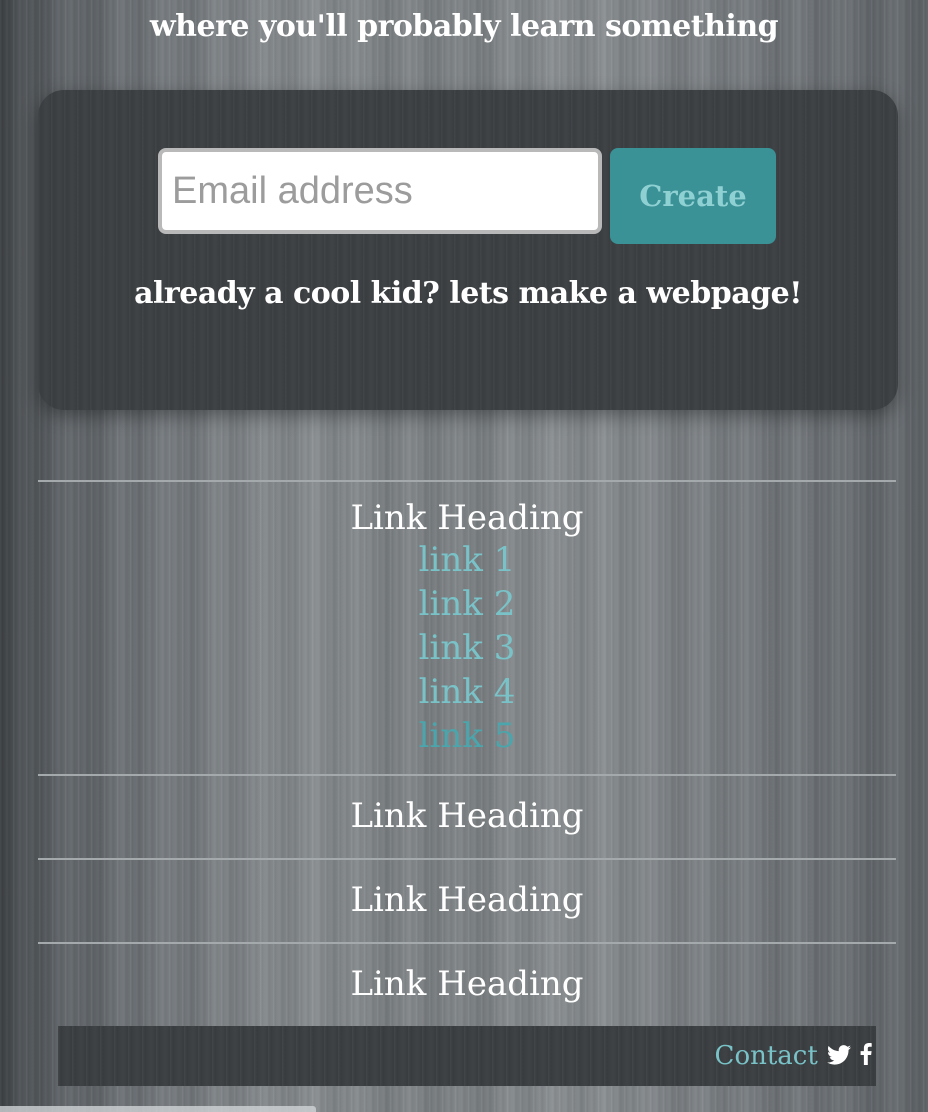  I want to click on create-button: Create, so click(693, 196).